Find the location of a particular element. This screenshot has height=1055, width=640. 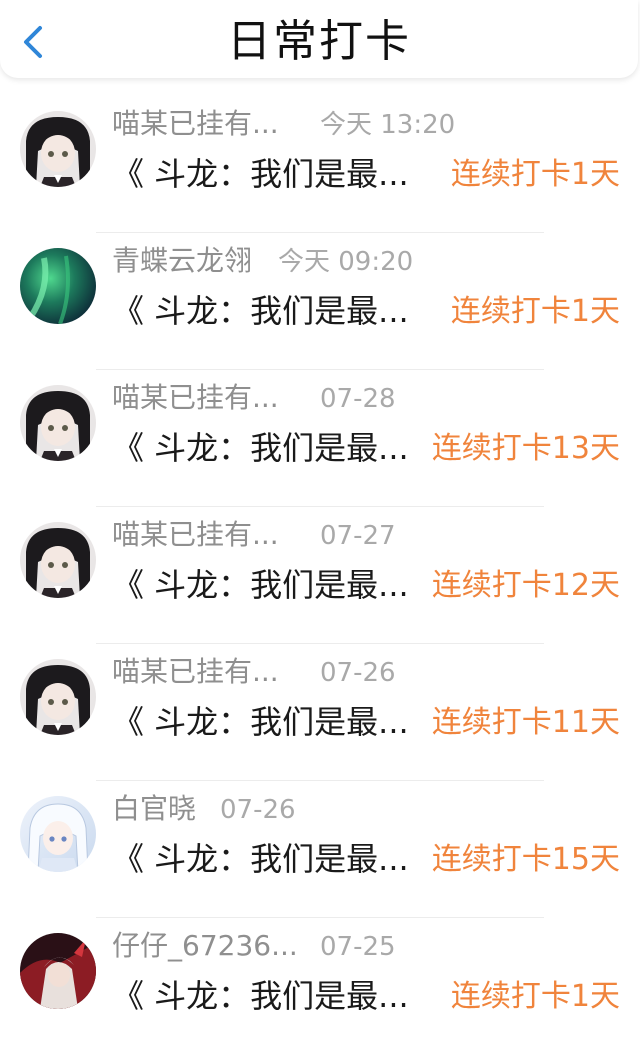

red-dark-character-avatar is located at coordinates (58, 971).